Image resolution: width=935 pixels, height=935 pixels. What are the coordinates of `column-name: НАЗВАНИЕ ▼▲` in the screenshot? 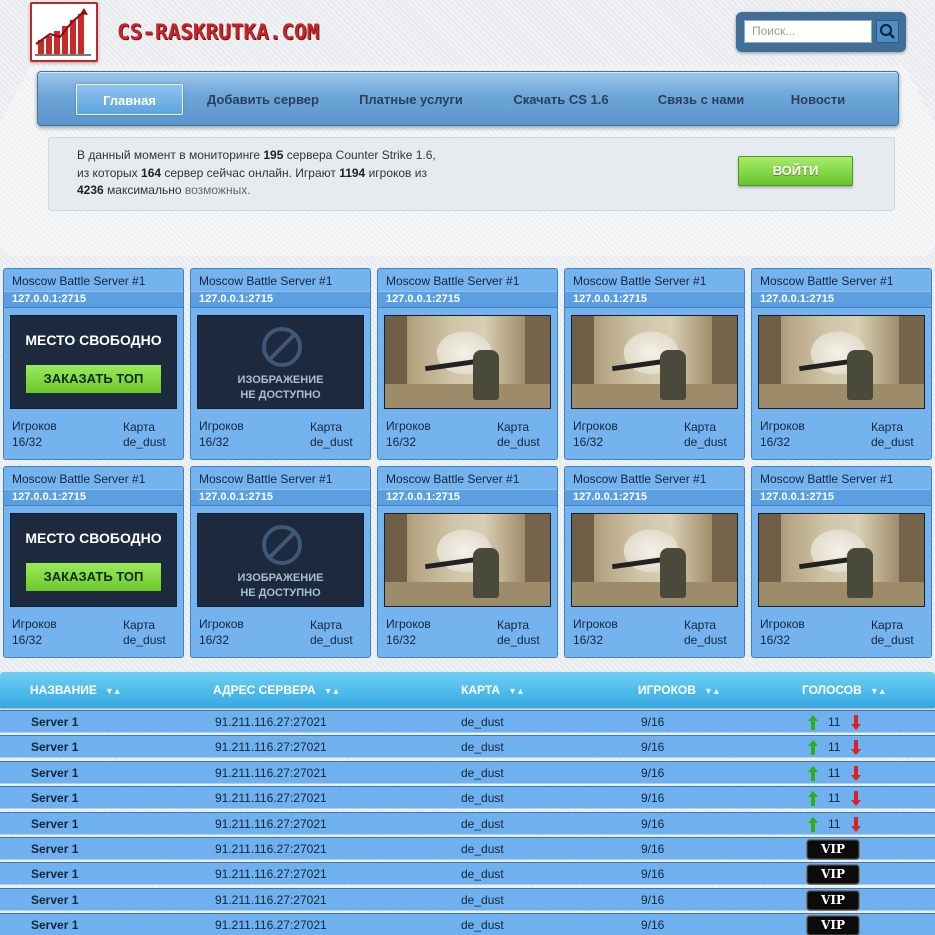 It's located at (76, 690).